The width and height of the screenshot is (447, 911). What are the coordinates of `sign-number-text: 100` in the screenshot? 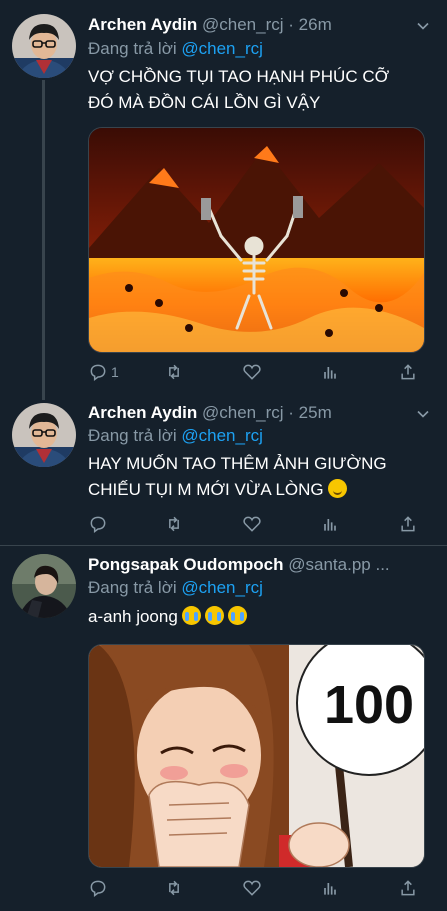 It's located at (369, 705).